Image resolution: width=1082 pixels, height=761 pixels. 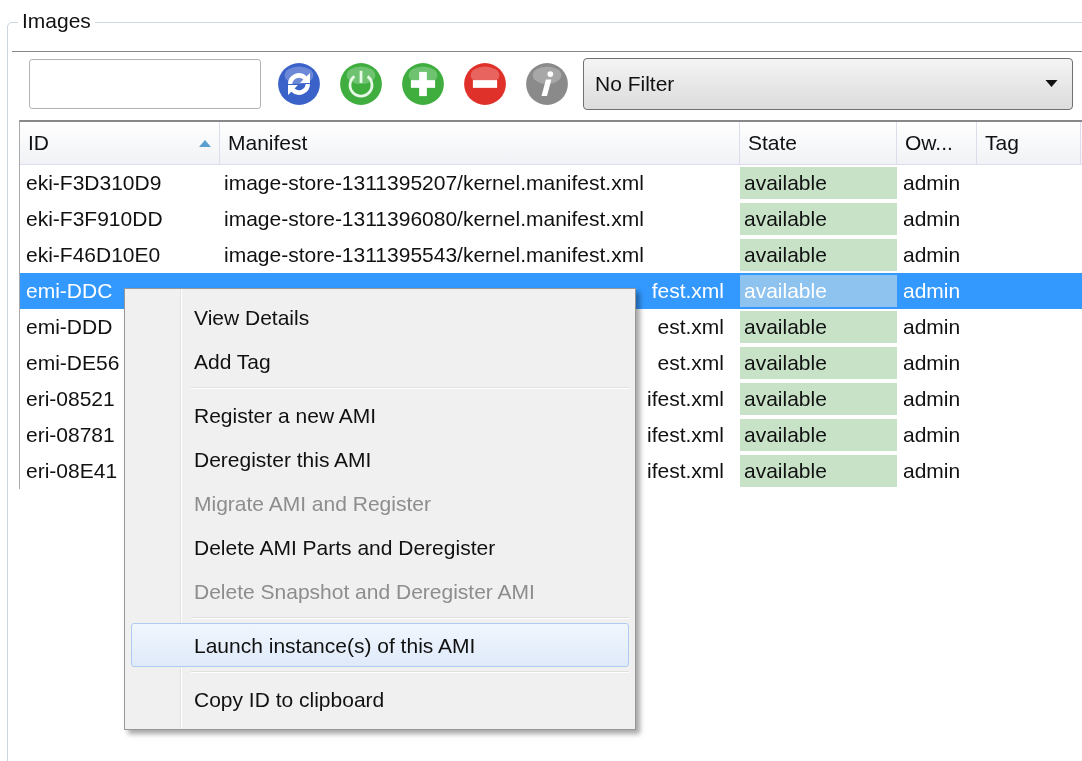 What do you see at coordinates (69, 290) in the screenshot?
I see `table-cell: emi-DDC` at bounding box center [69, 290].